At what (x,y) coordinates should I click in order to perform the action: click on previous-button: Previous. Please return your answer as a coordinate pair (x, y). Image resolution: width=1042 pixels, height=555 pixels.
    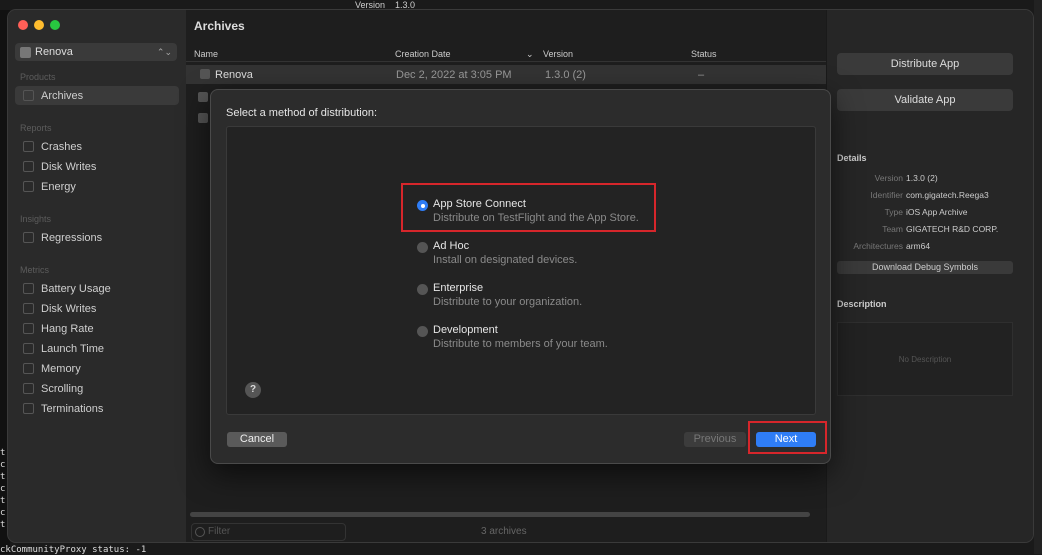
    Looking at the image, I should click on (715, 439).